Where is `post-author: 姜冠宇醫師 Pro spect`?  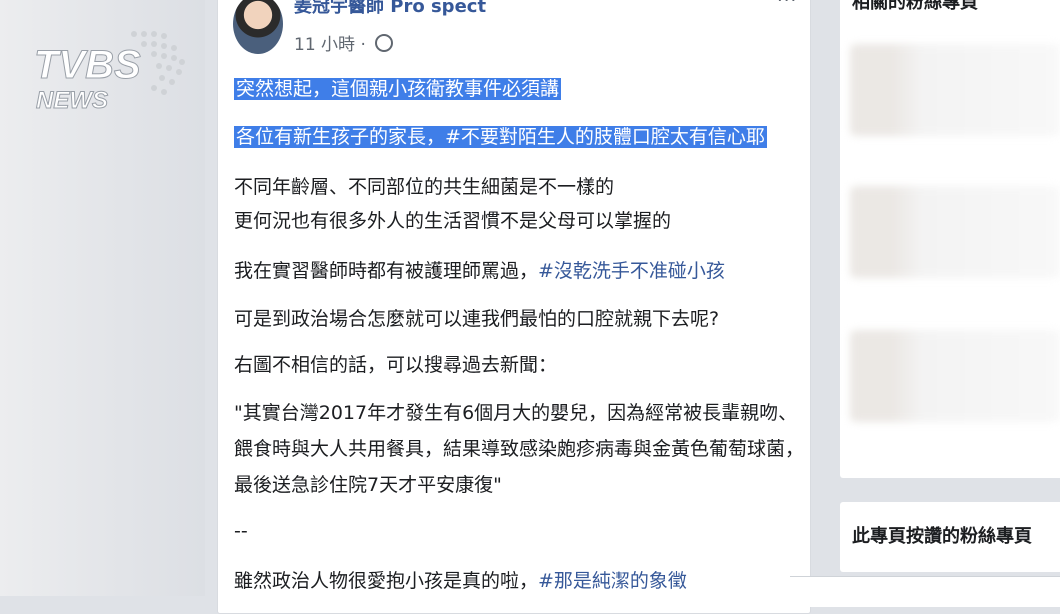 post-author: 姜冠宇醫師 Pro spect is located at coordinates (390, 9).